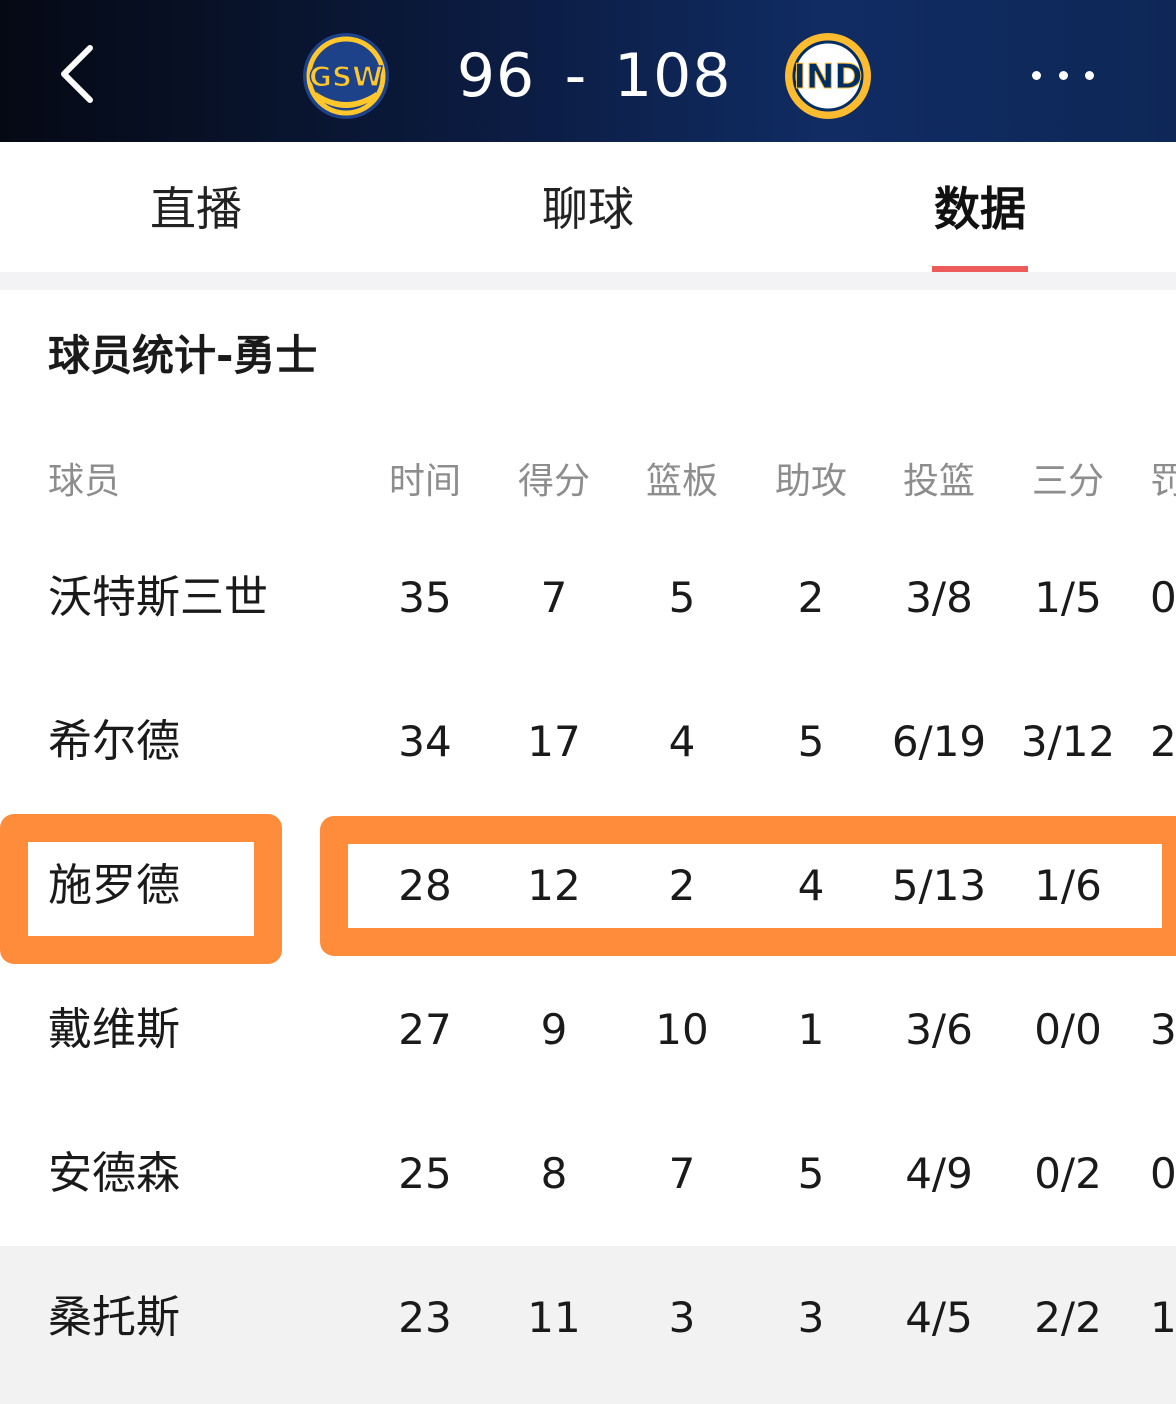  I want to click on stat-minutes: 23, so click(425, 1317).